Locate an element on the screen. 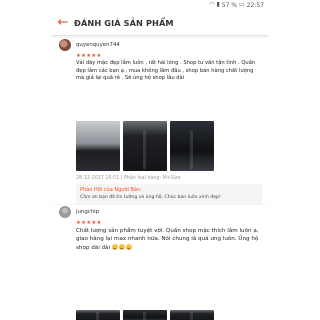 Image resolution: width=320 pixels, height=320 pixels. seller-reply-label: Phản Hồi của Người Bán: is located at coordinates (111, 190).